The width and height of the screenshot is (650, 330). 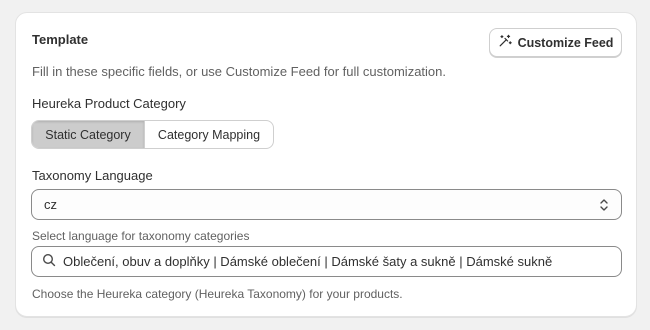 What do you see at coordinates (141, 236) in the screenshot?
I see `taxonomy-language-help: Select language for taxonomy categories` at bounding box center [141, 236].